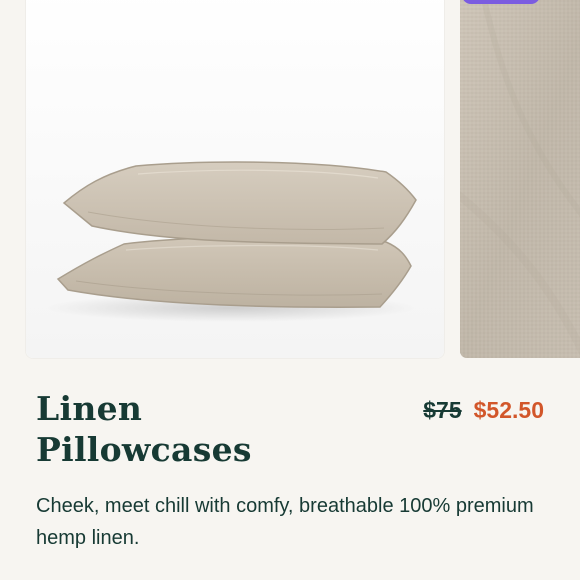 The image size is (580, 580). I want to click on sale-price: $52.50, so click(508, 410).